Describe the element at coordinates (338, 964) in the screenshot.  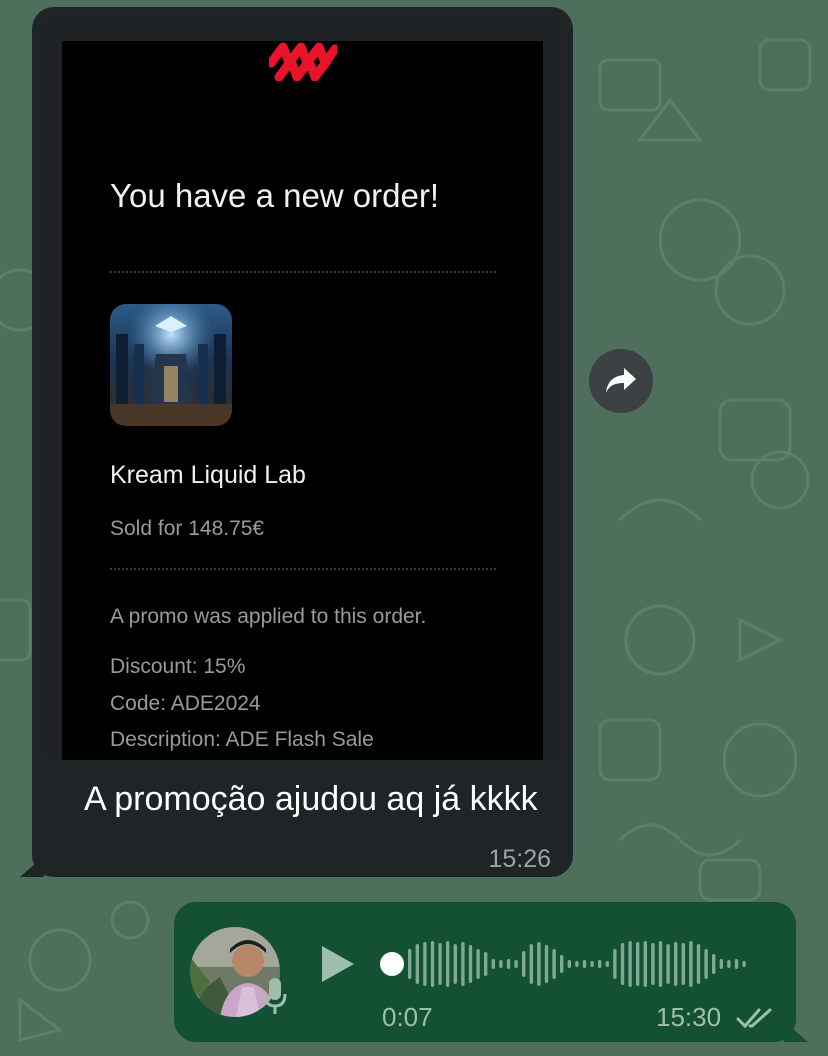
I see `play-icon` at that location.